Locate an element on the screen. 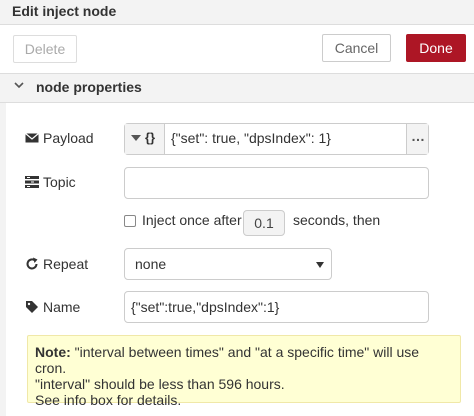 This screenshot has height=416, width=474. topic-input is located at coordinates (276, 183).